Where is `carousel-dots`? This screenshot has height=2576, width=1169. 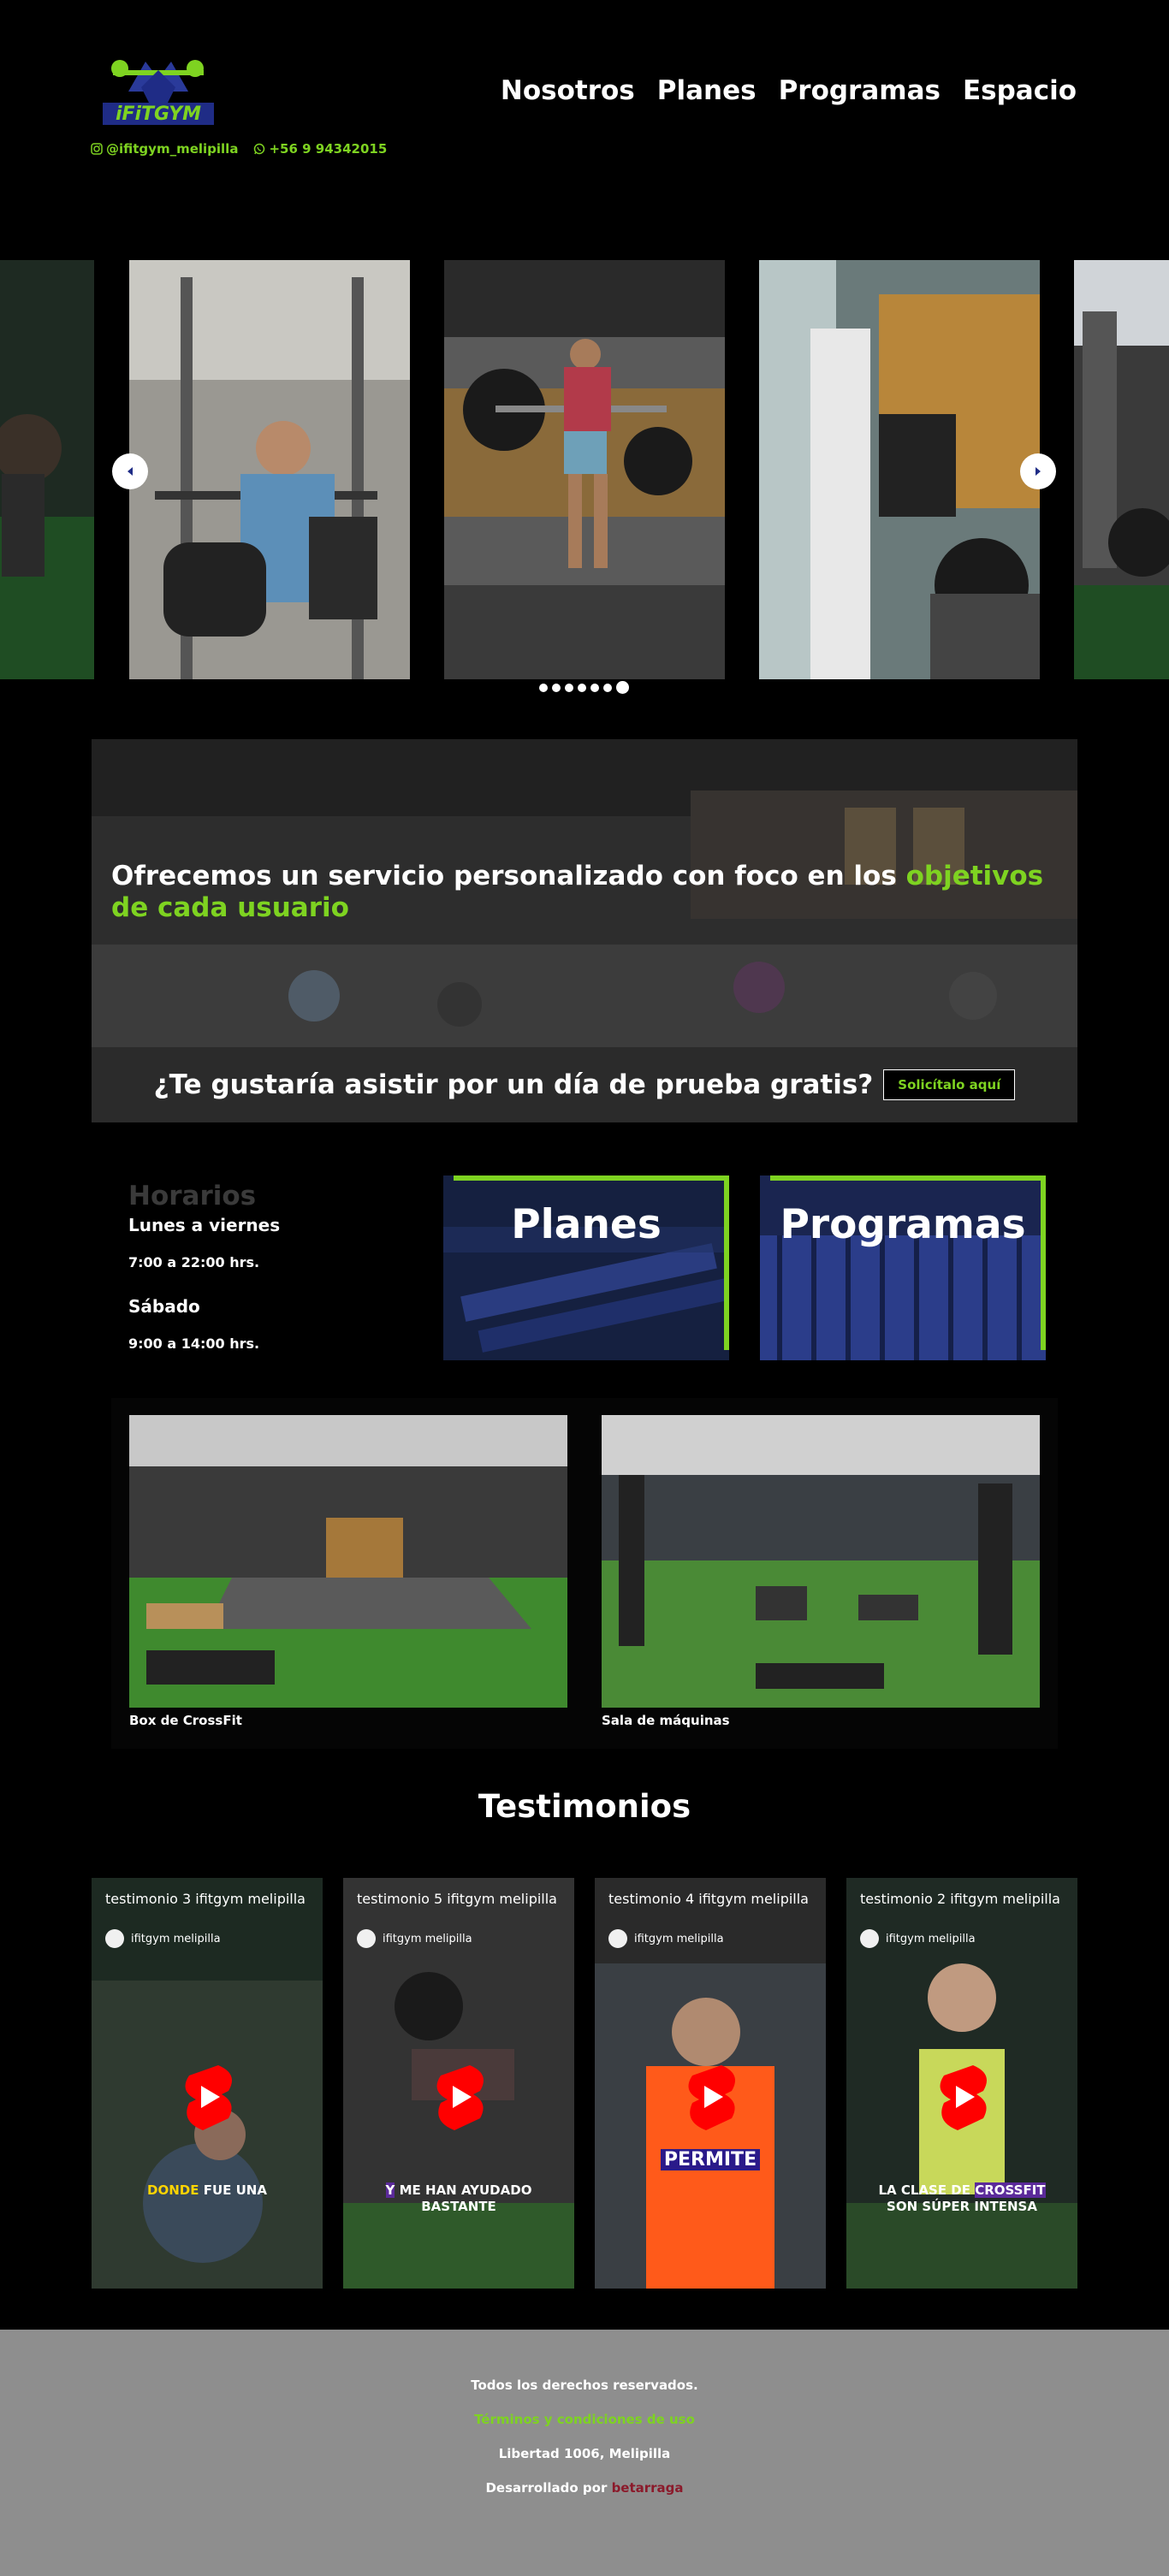
carousel-dots is located at coordinates (584, 687).